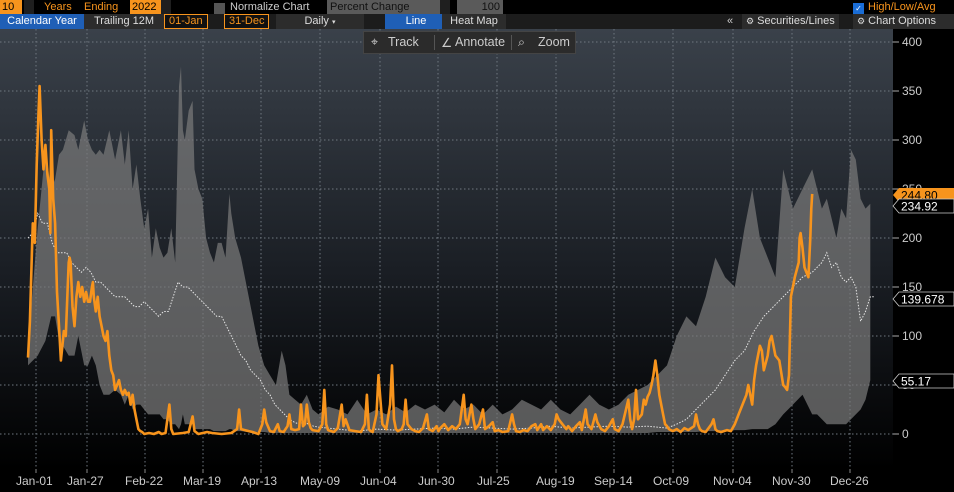 The width and height of the screenshot is (954, 492). I want to click on x-tick-label: Aug-19, so click(555, 481).